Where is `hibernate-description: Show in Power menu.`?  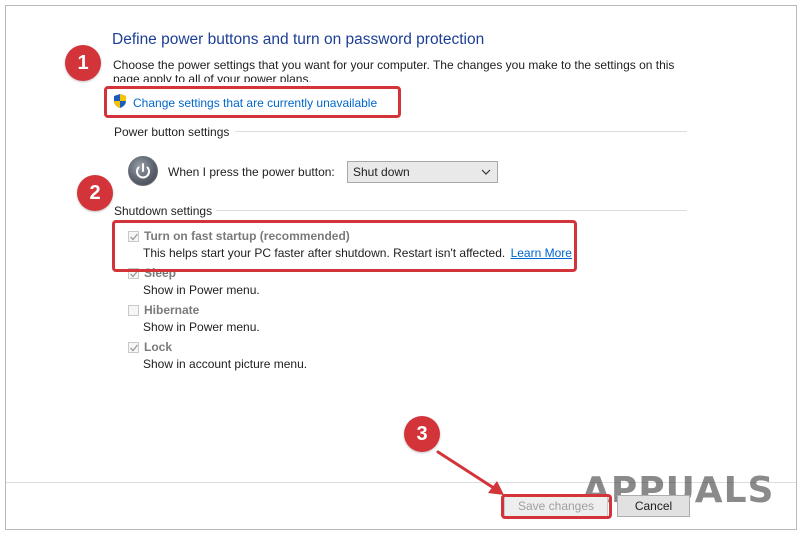
hibernate-description: Show in Power menu. is located at coordinates (201, 327).